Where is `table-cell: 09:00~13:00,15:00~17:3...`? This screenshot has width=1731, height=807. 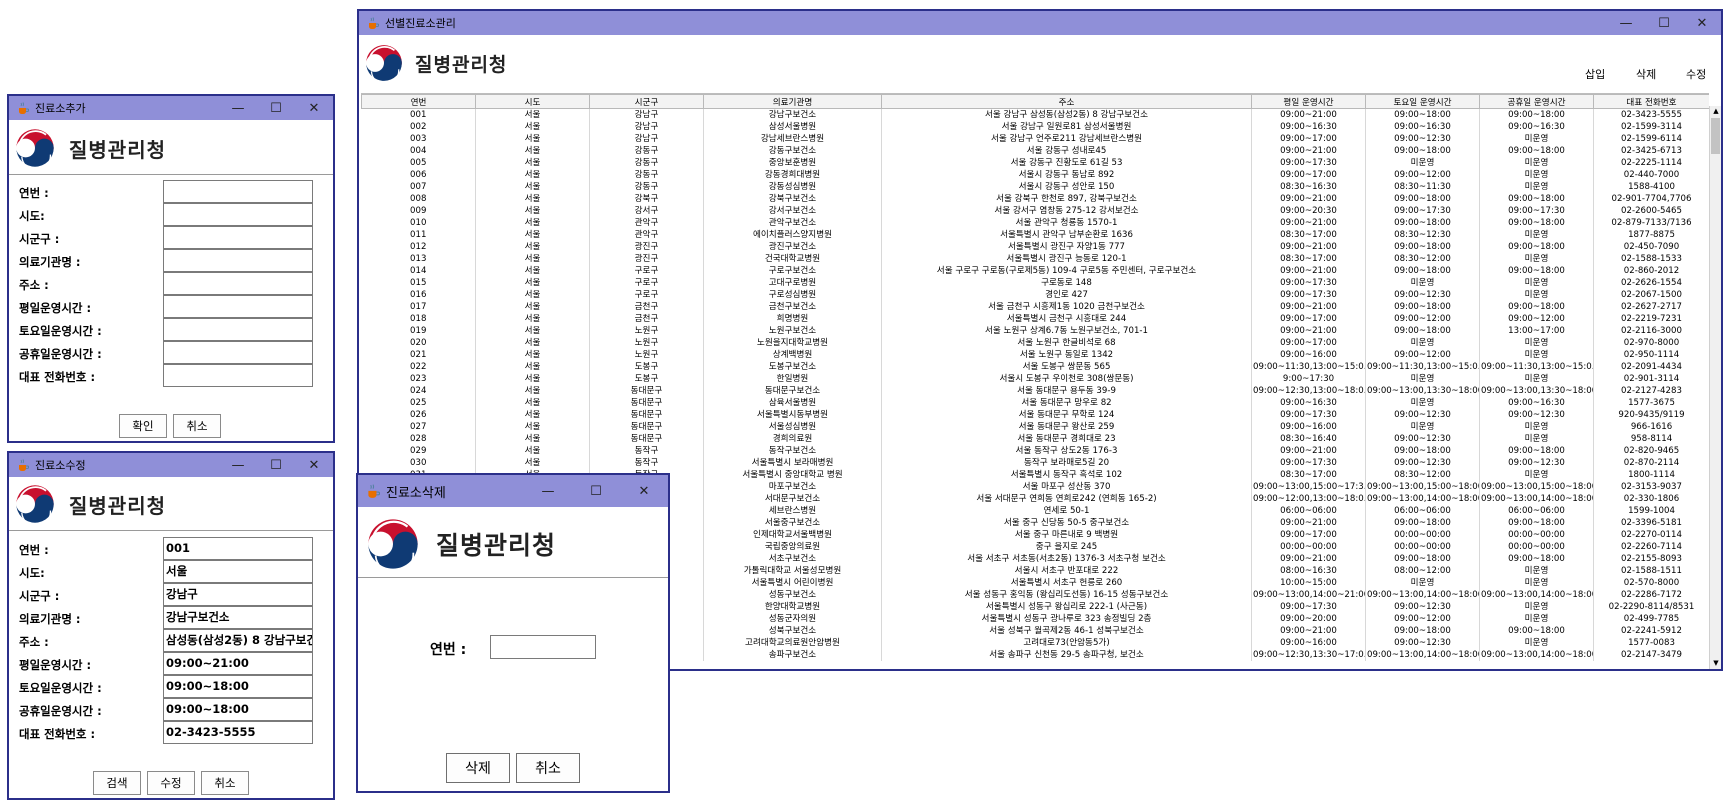
table-cell: 09:00~13:00,15:00~17:3... is located at coordinates (1308, 487).